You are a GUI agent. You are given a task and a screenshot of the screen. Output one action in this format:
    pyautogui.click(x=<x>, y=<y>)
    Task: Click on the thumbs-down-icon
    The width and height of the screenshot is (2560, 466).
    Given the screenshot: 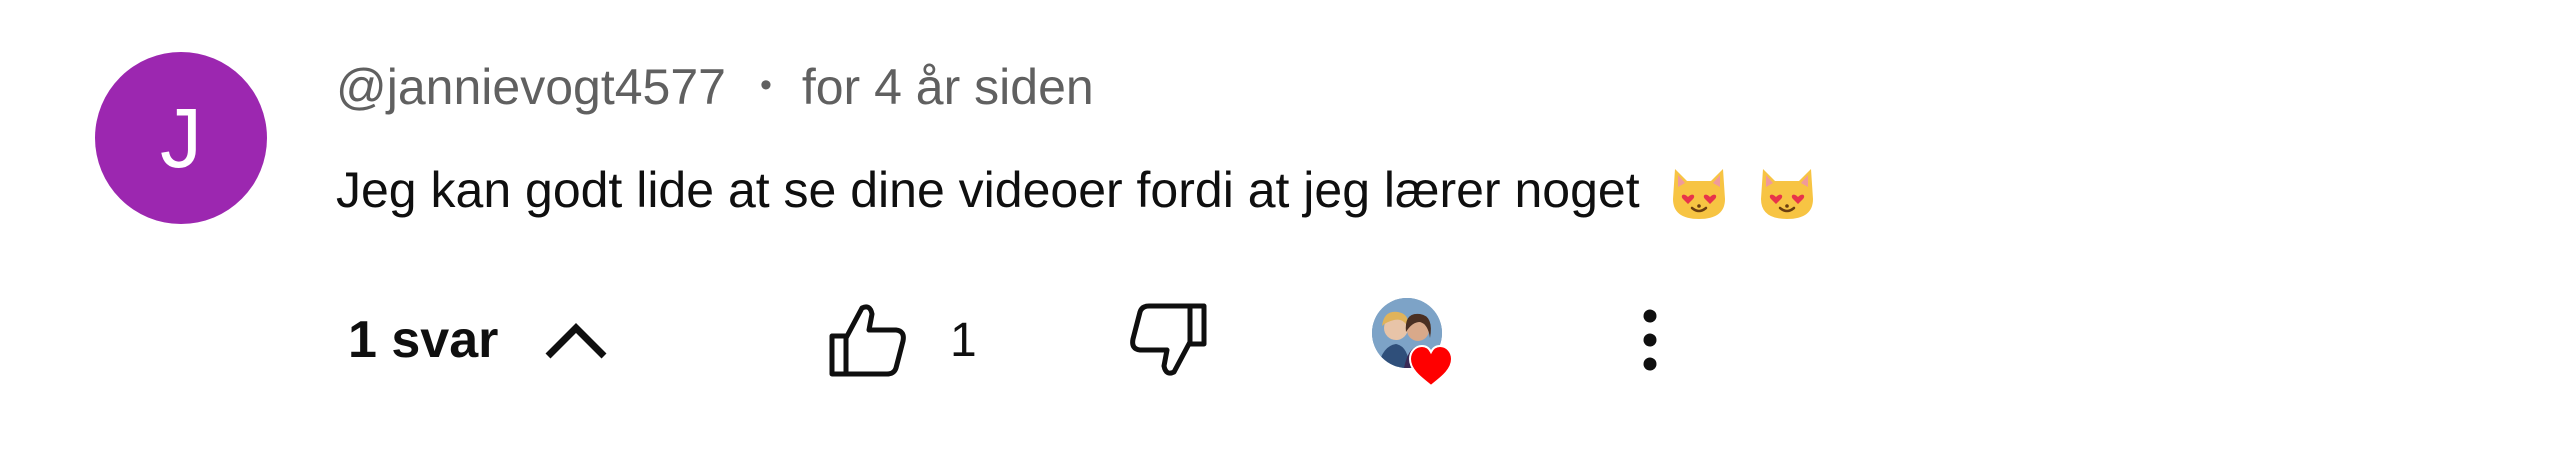 What is the action you would take?
    pyautogui.click(x=1168, y=340)
    